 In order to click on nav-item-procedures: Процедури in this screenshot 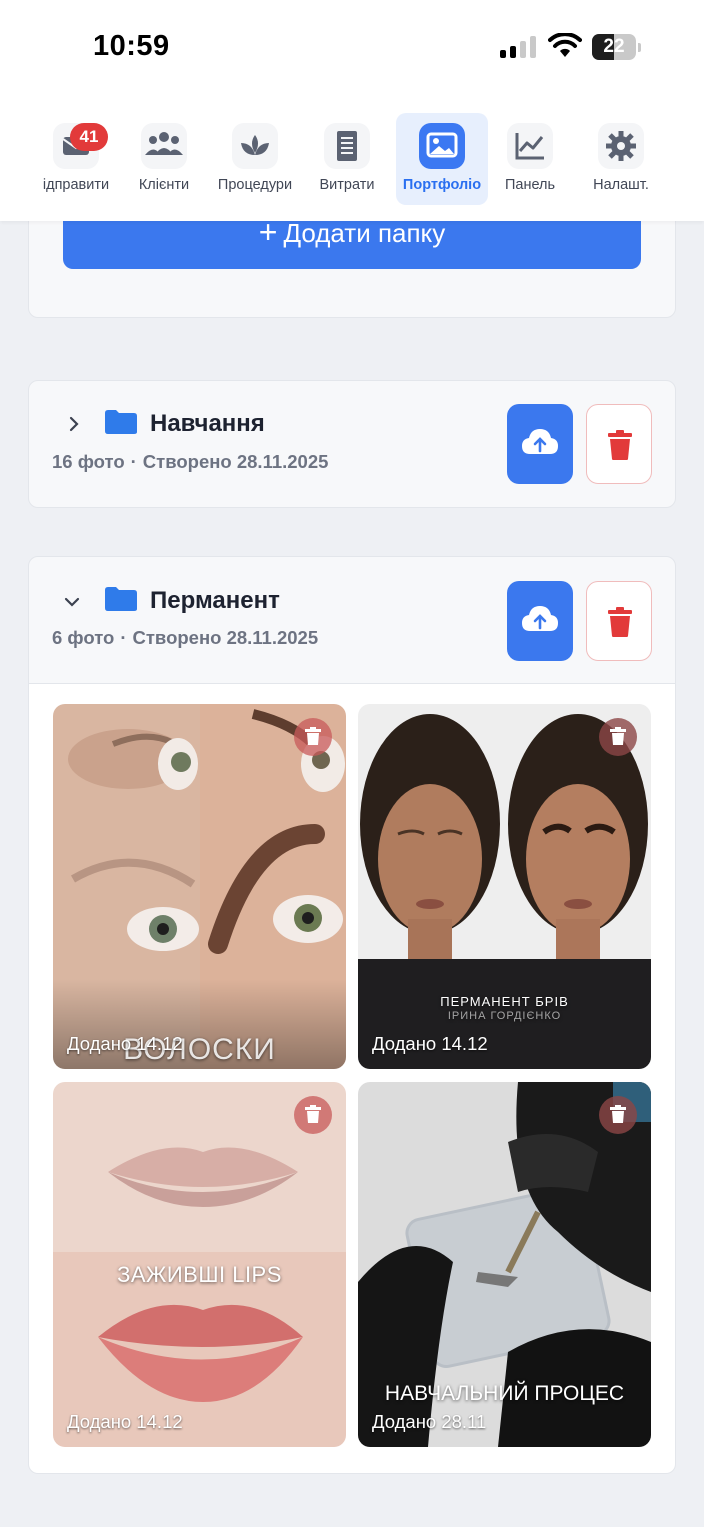, I will do `click(255, 159)`.